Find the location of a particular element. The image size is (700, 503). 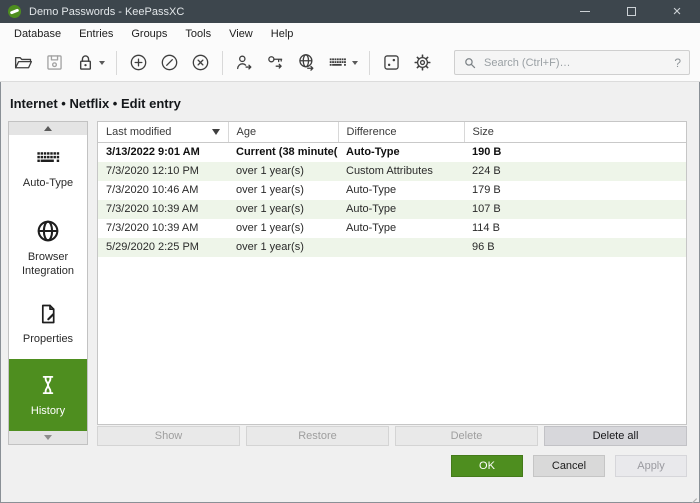

copy-username-button is located at coordinates (244, 63).